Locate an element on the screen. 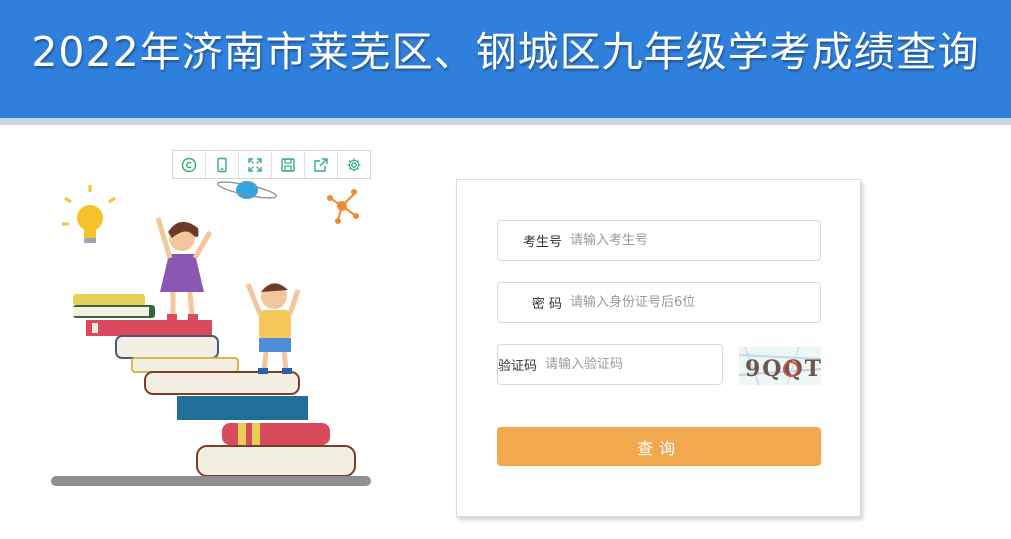 The height and width of the screenshot is (539, 1011). captcha-input is located at coordinates (634, 364).